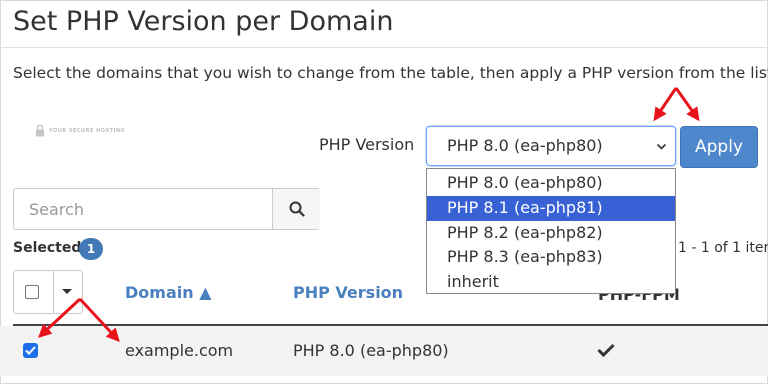  What do you see at coordinates (40, 130) in the screenshot?
I see `lock-icon` at bounding box center [40, 130].